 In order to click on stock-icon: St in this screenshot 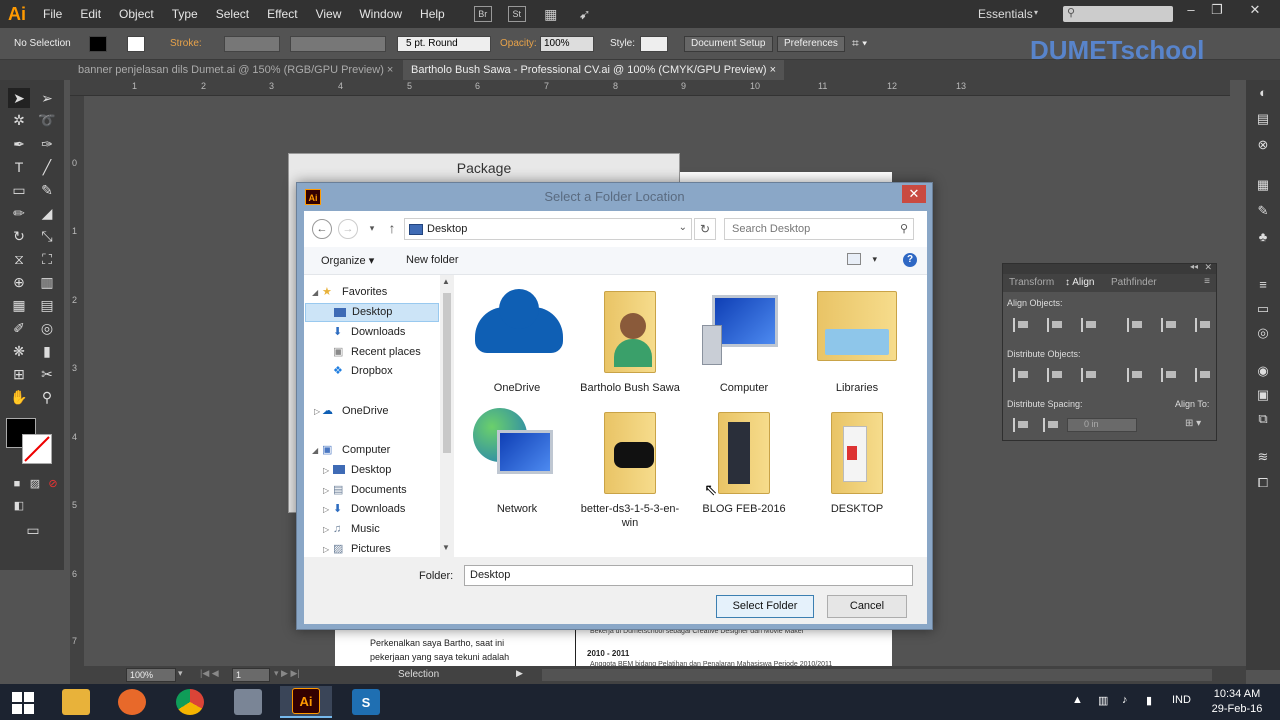, I will do `click(516, 14)`.